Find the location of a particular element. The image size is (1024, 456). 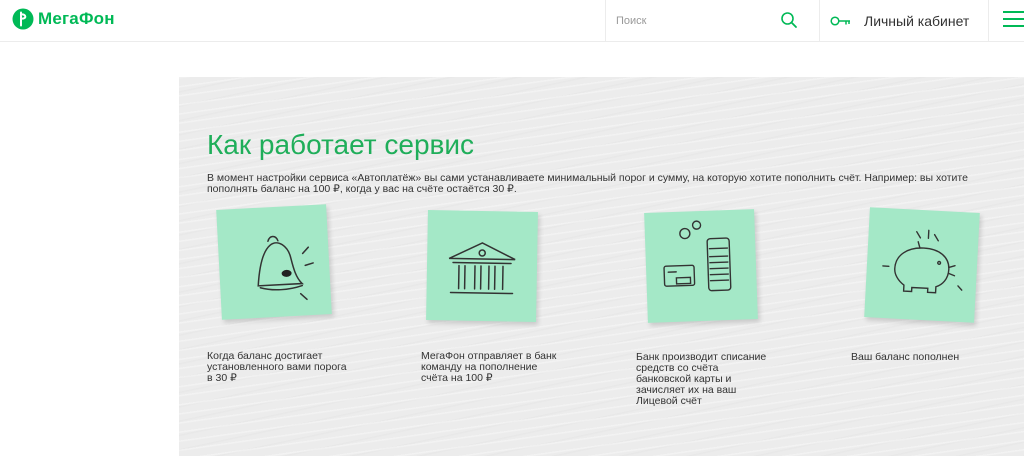

account-label: Личный кабинет is located at coordinates (917, 20).